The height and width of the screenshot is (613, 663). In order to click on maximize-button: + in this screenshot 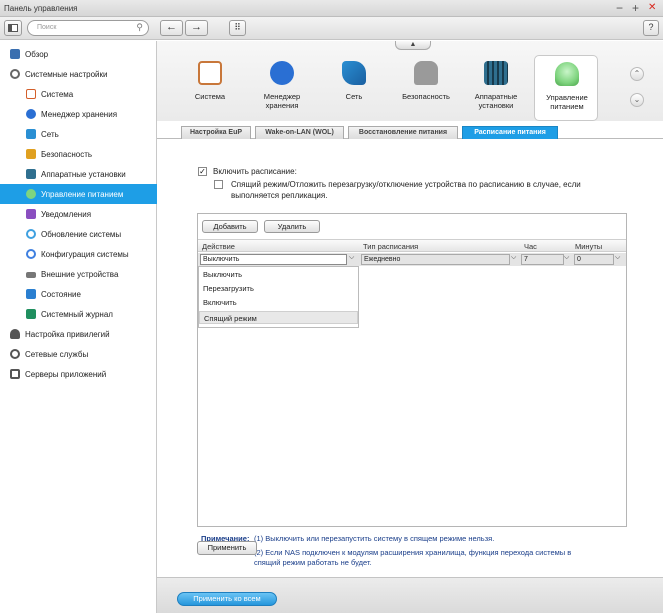, I will do `click(635, 8)`.